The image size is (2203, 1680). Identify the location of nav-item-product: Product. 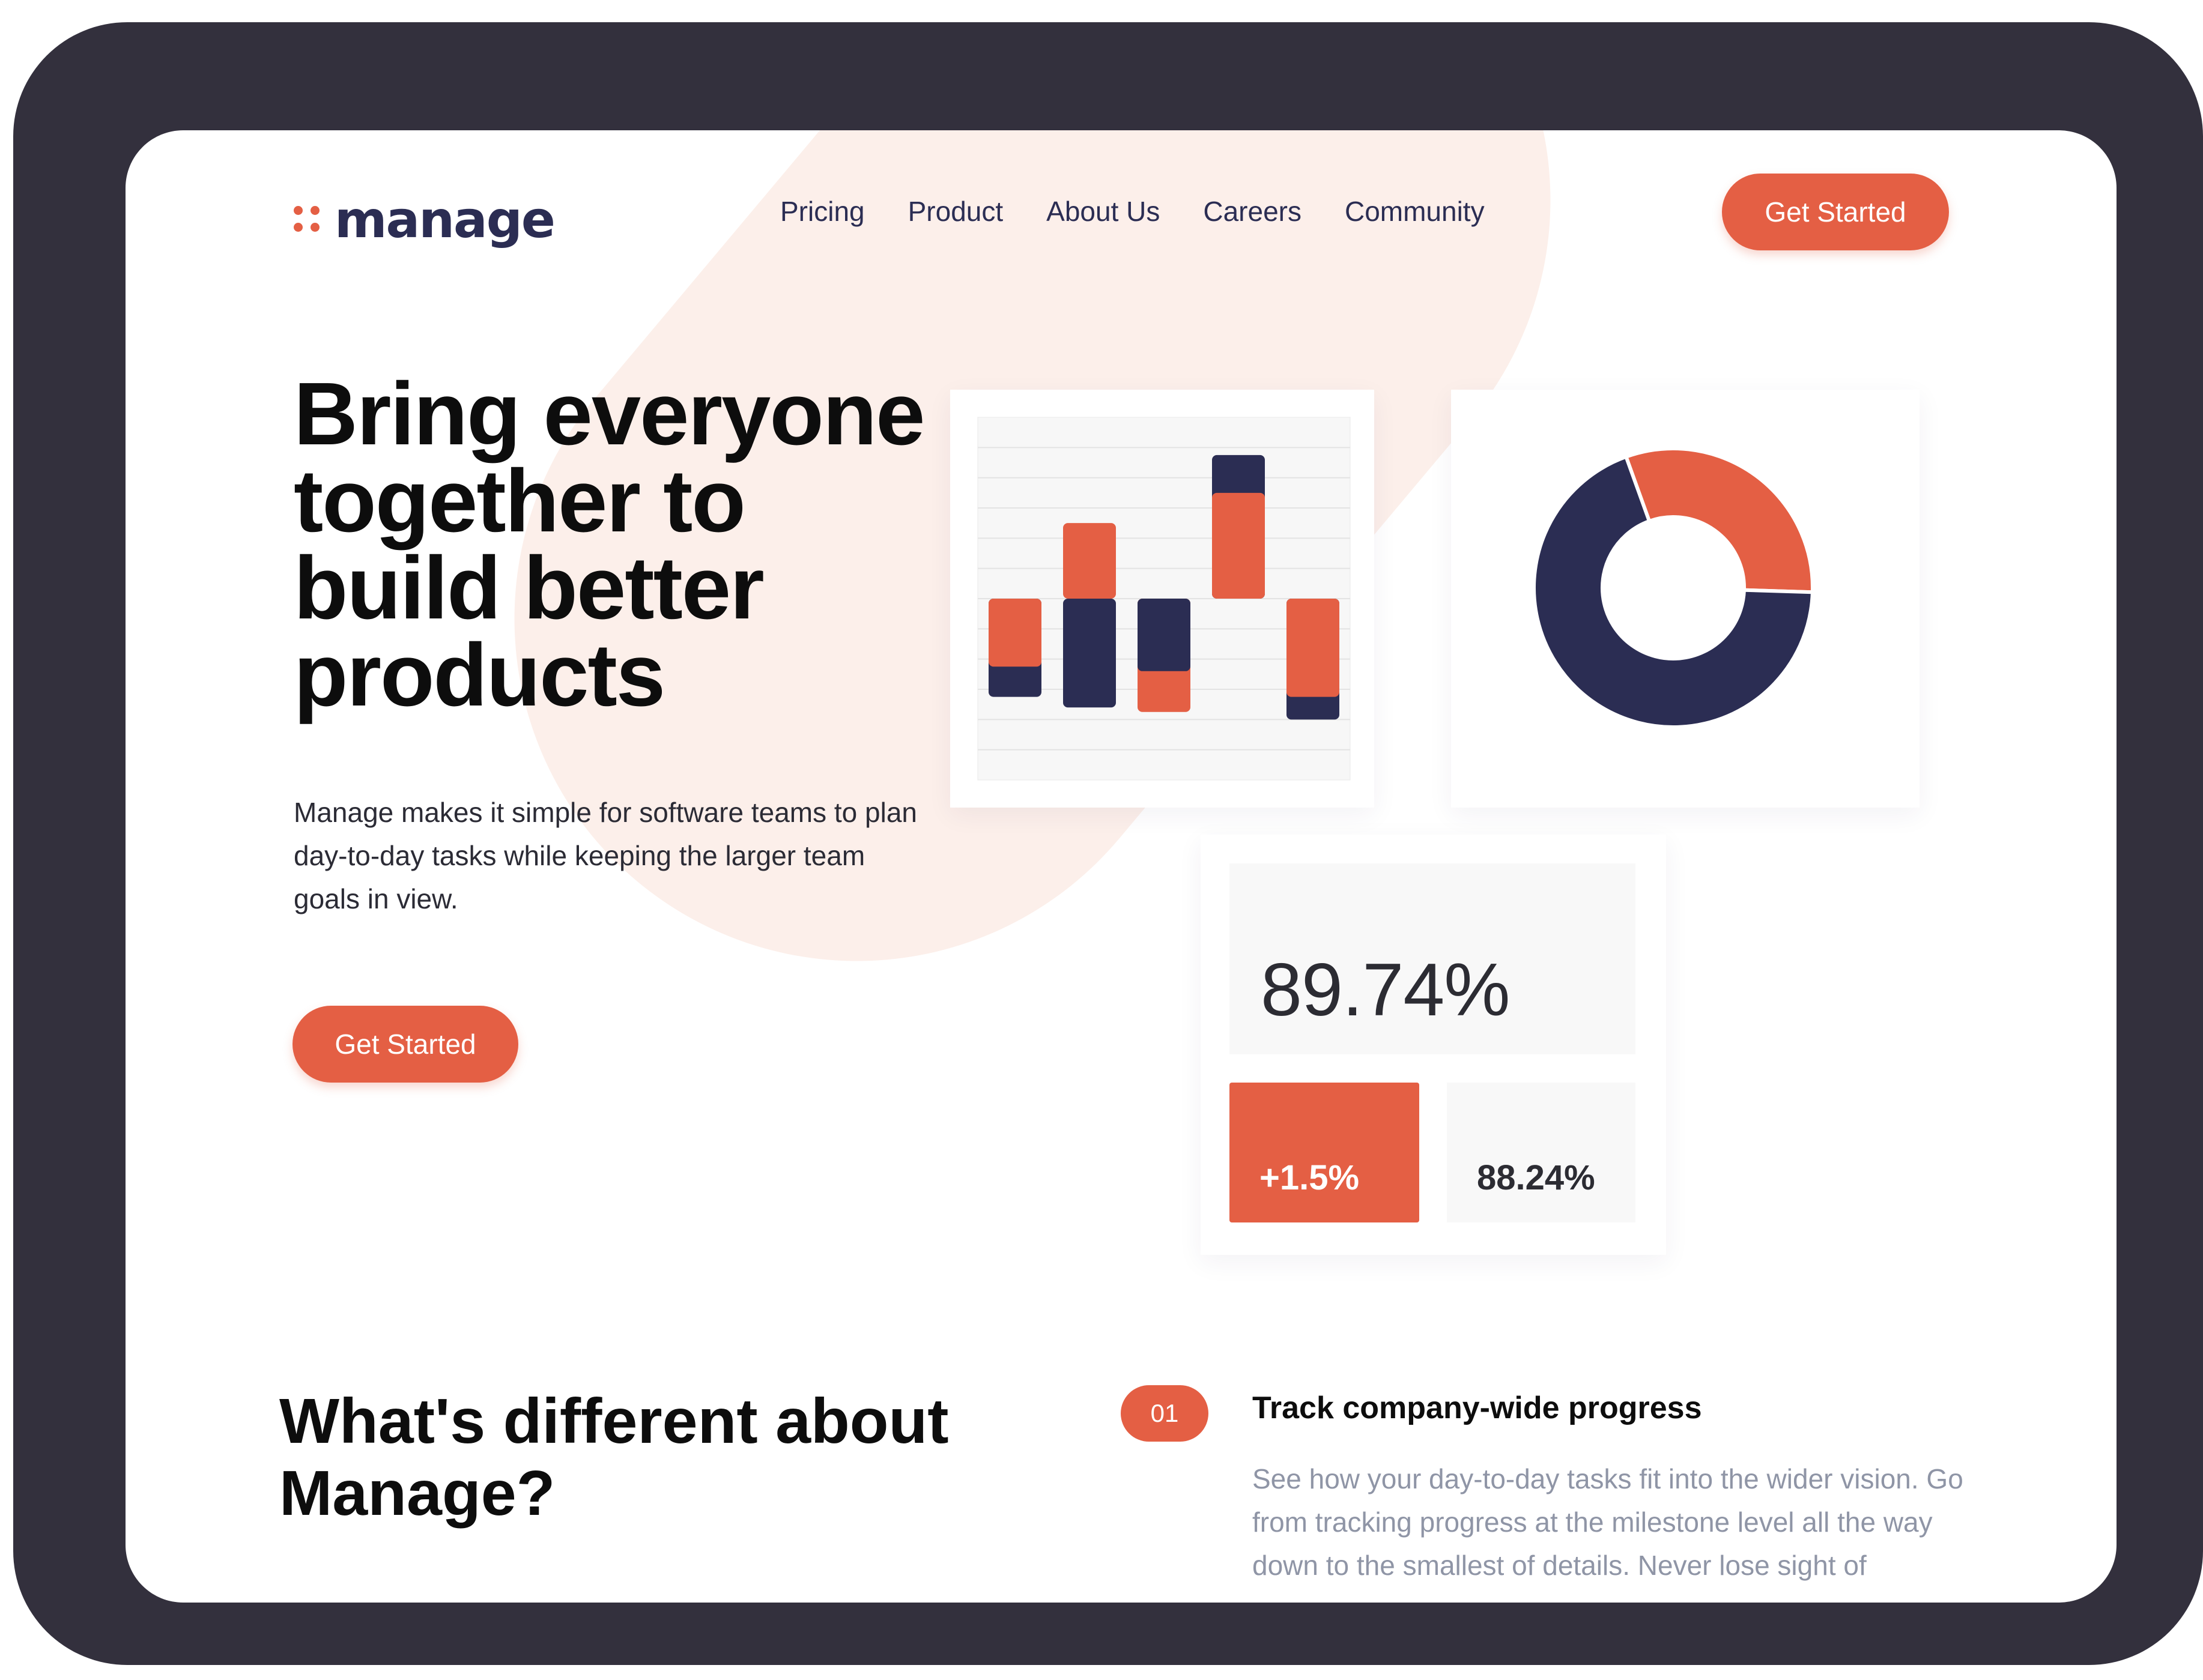
(956, 211).